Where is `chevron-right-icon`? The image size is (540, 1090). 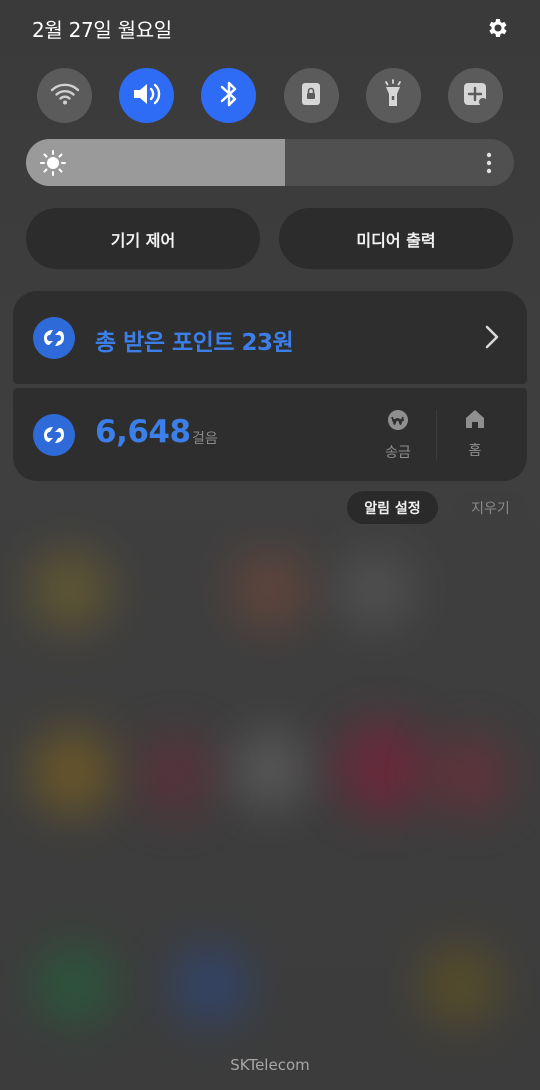 chevron-right-icon is located at coordinates (492, 337).